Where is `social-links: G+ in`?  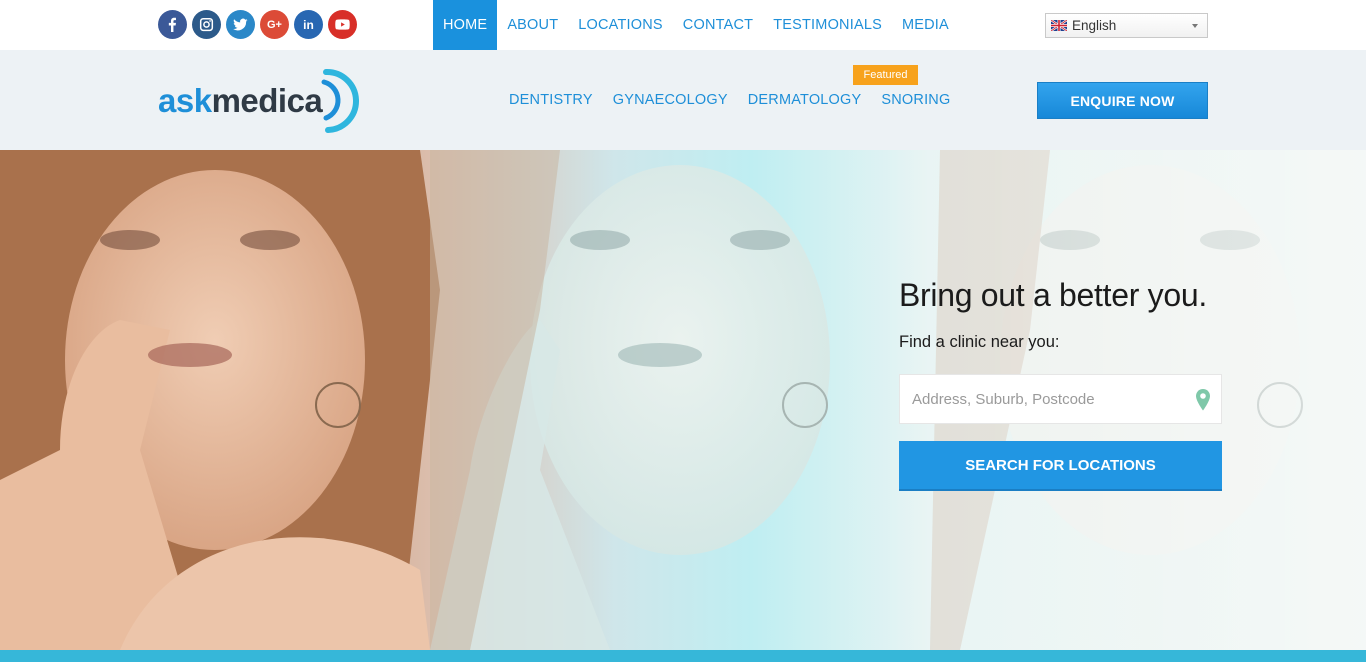
social-links: G+ in is located at coordinates (257, 24).